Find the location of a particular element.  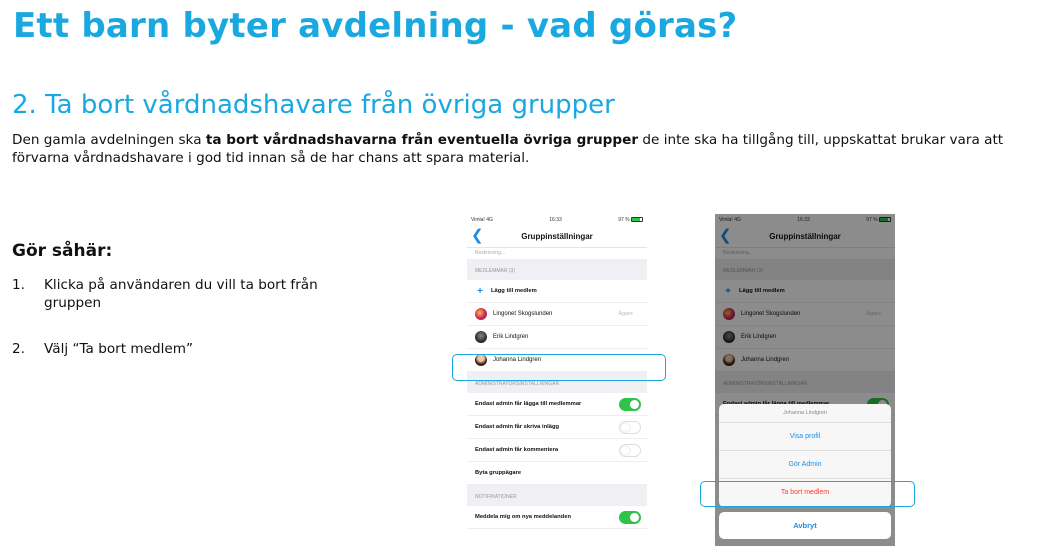

member-row: Erik Lindgren is located at coordinates (557, 337).